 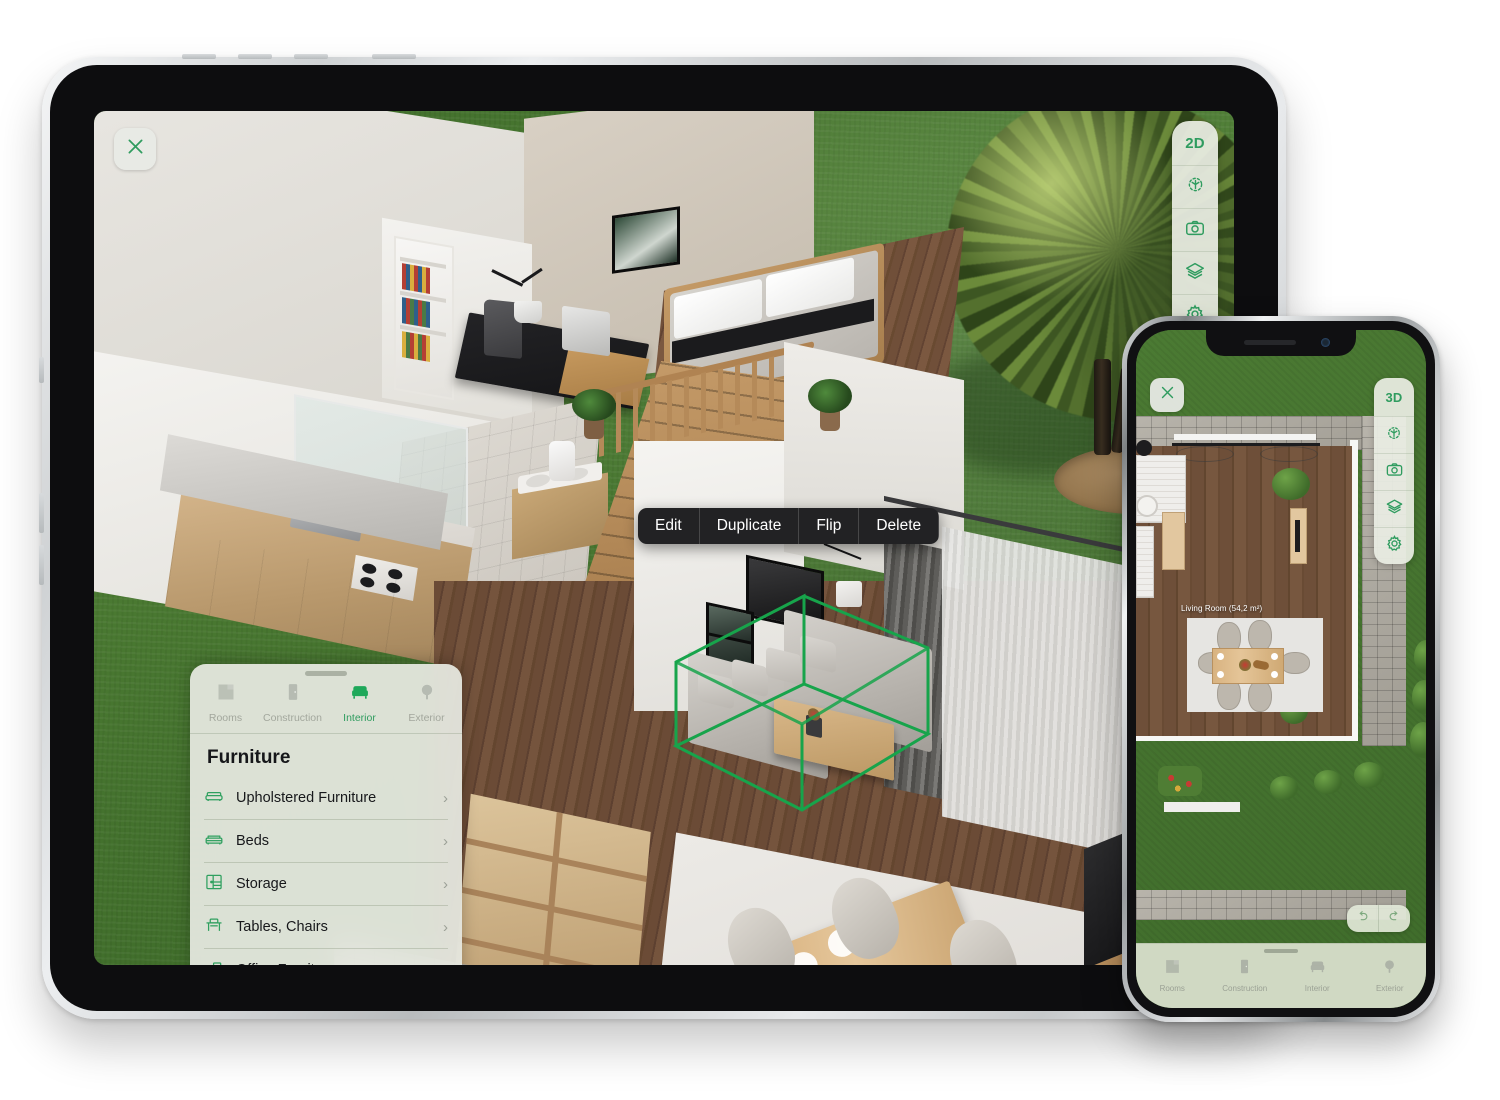 What do you see at coordinates (326, 840) in the screenshot?
I see `list-item-beds: Beds ›` at bounding box center [326, 840].